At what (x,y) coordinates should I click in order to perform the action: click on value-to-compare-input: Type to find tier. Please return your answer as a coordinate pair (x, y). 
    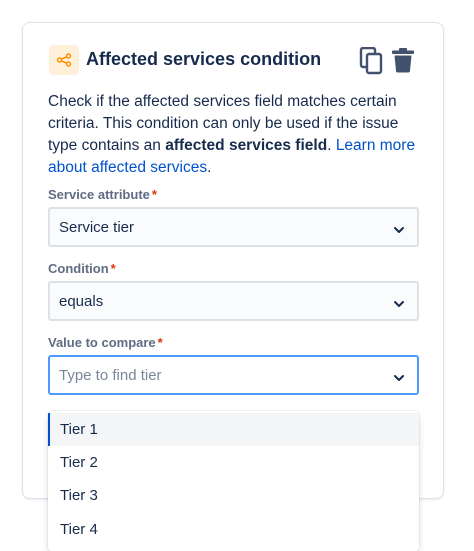
    Looking at the image, I should click on (233, 375).